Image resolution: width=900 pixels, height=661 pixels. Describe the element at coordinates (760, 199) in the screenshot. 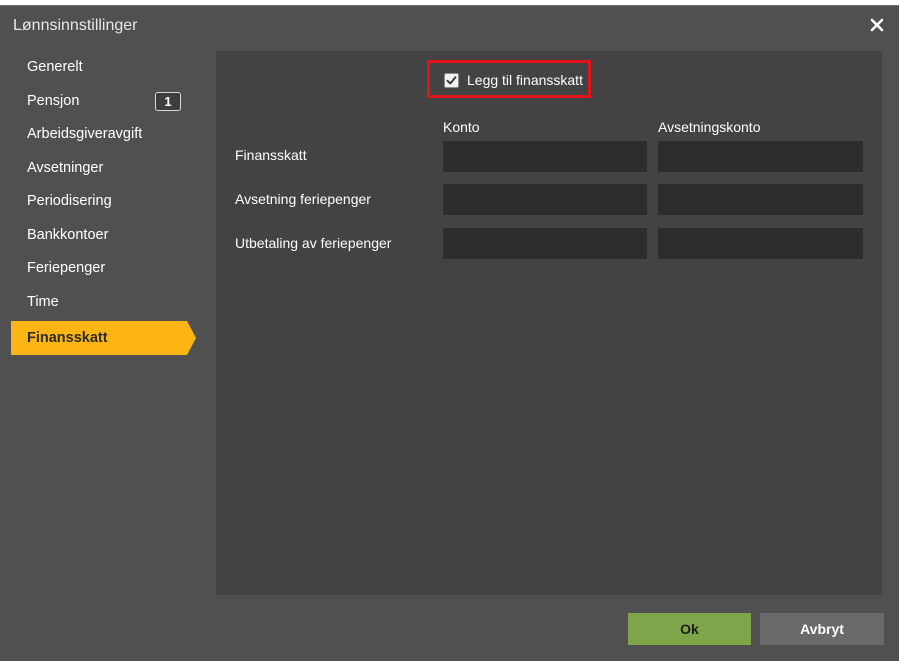

I see `avsetning-feriepenger-avsetningskonto-input` at that location.